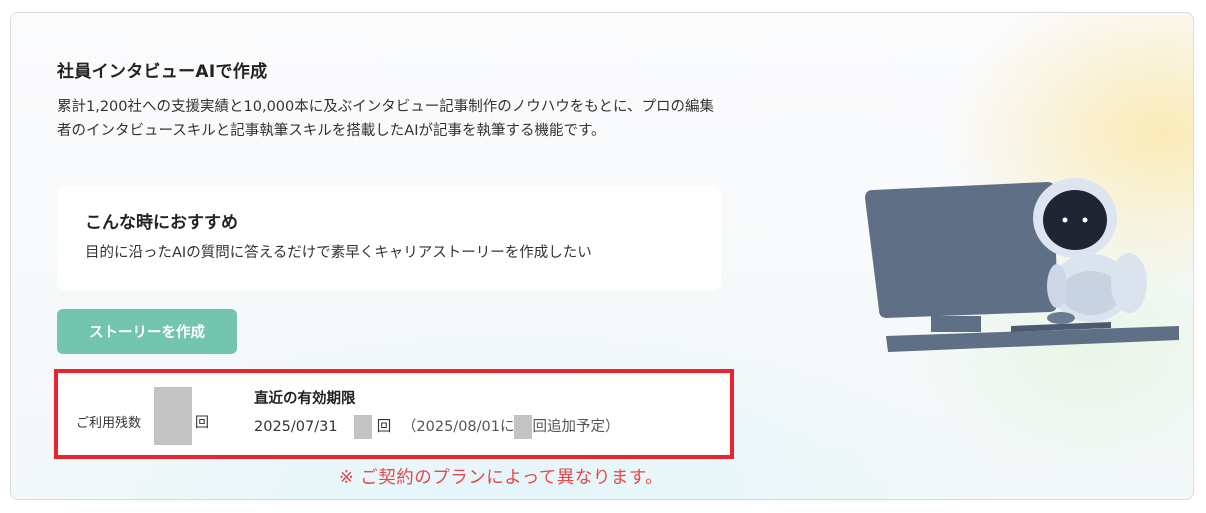 This screenshot has width=1206, height=513. I want to click on remaining-count-label: ご利用残数, so click(109, 423).